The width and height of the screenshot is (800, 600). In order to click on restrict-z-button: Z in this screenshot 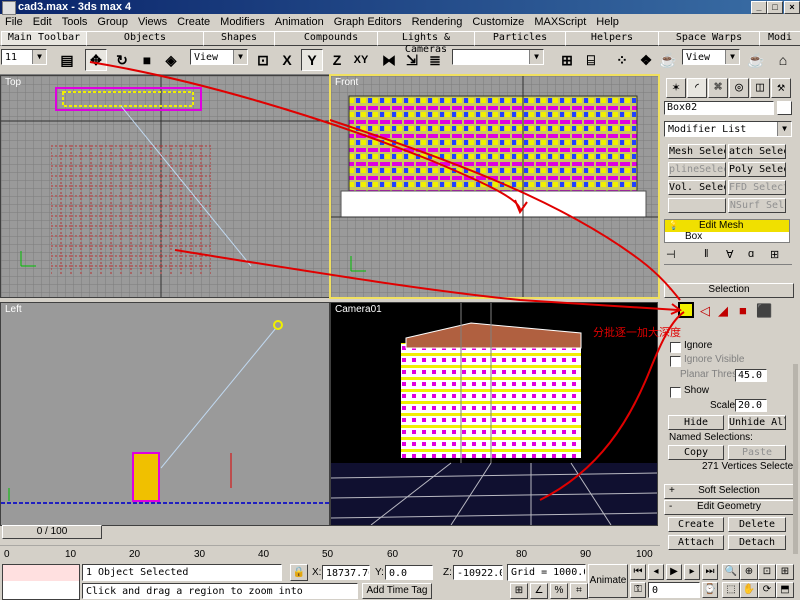, I will do `click(337, 60)`.